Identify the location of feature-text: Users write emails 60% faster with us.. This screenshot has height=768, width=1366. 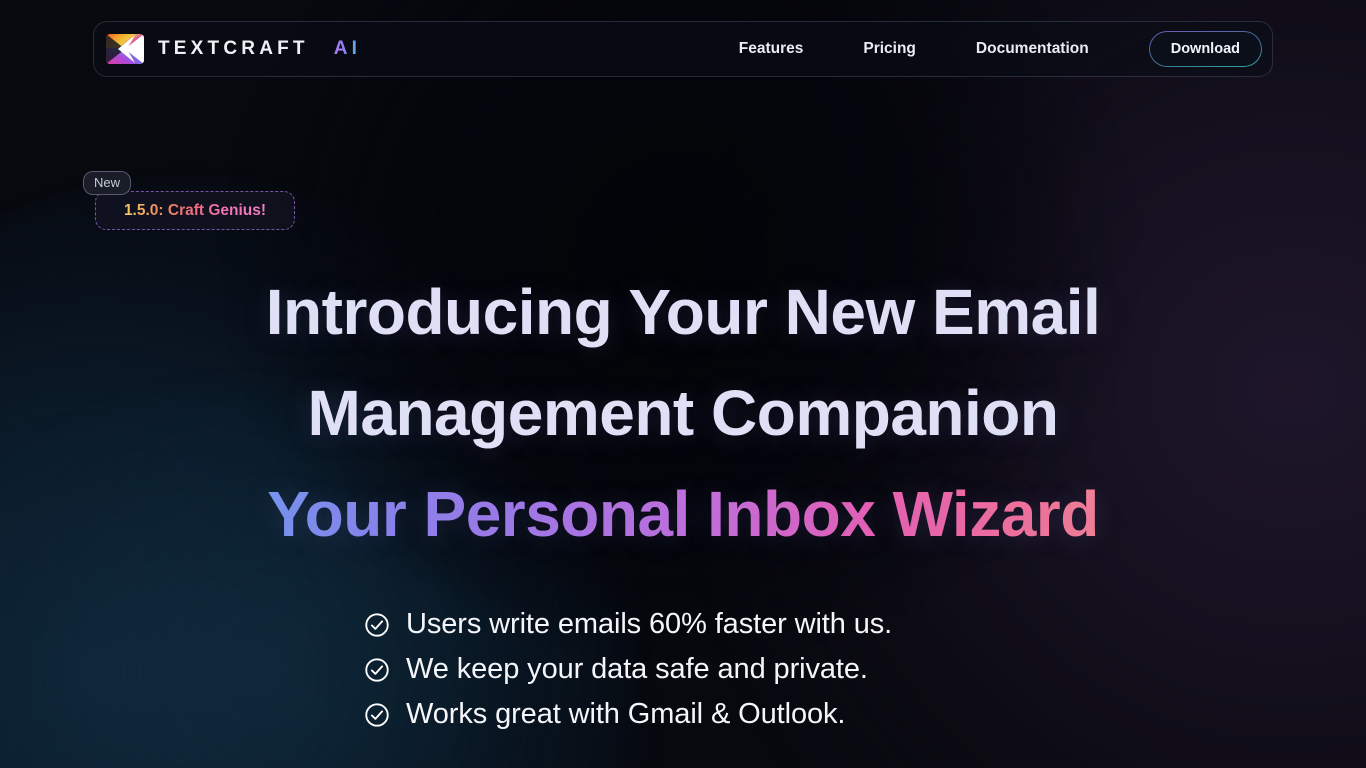
(649, 624).